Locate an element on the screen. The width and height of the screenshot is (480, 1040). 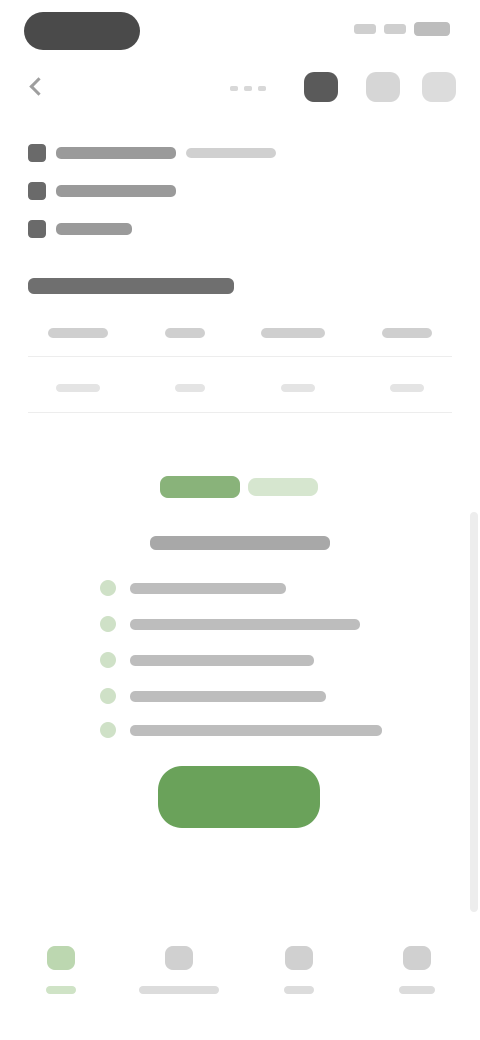
detail-row-date is located at coordinates (102, 191).